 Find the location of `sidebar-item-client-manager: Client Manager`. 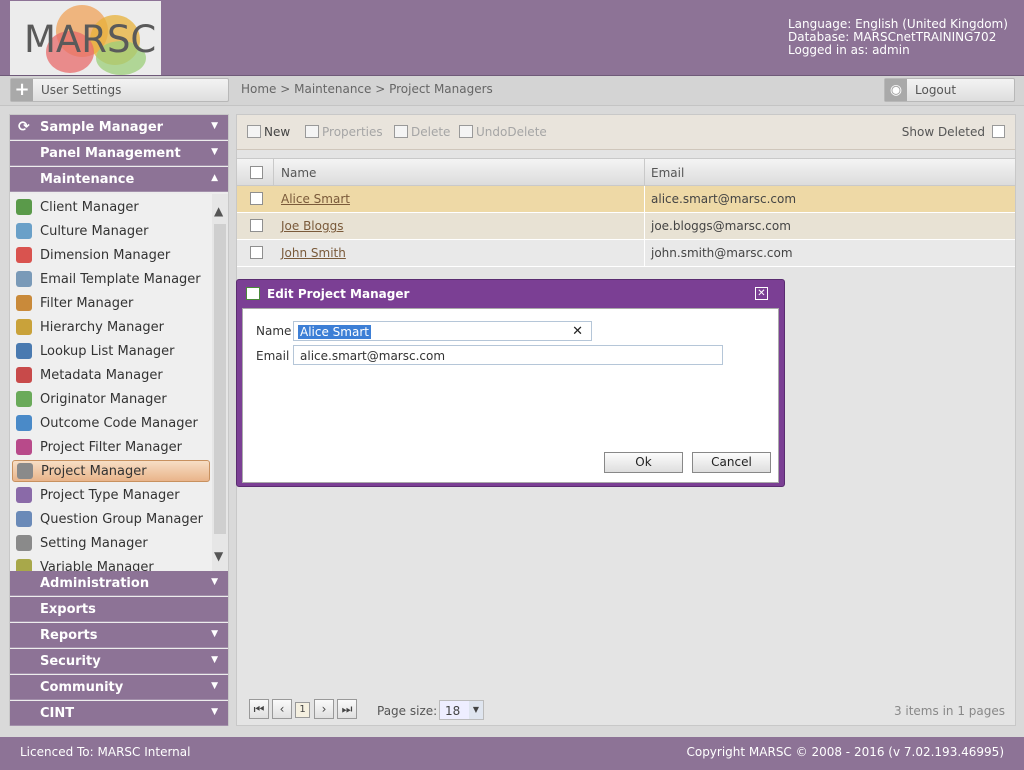

sidebar-item-client-manager: Client Manager is located at coordinates (112, 207).